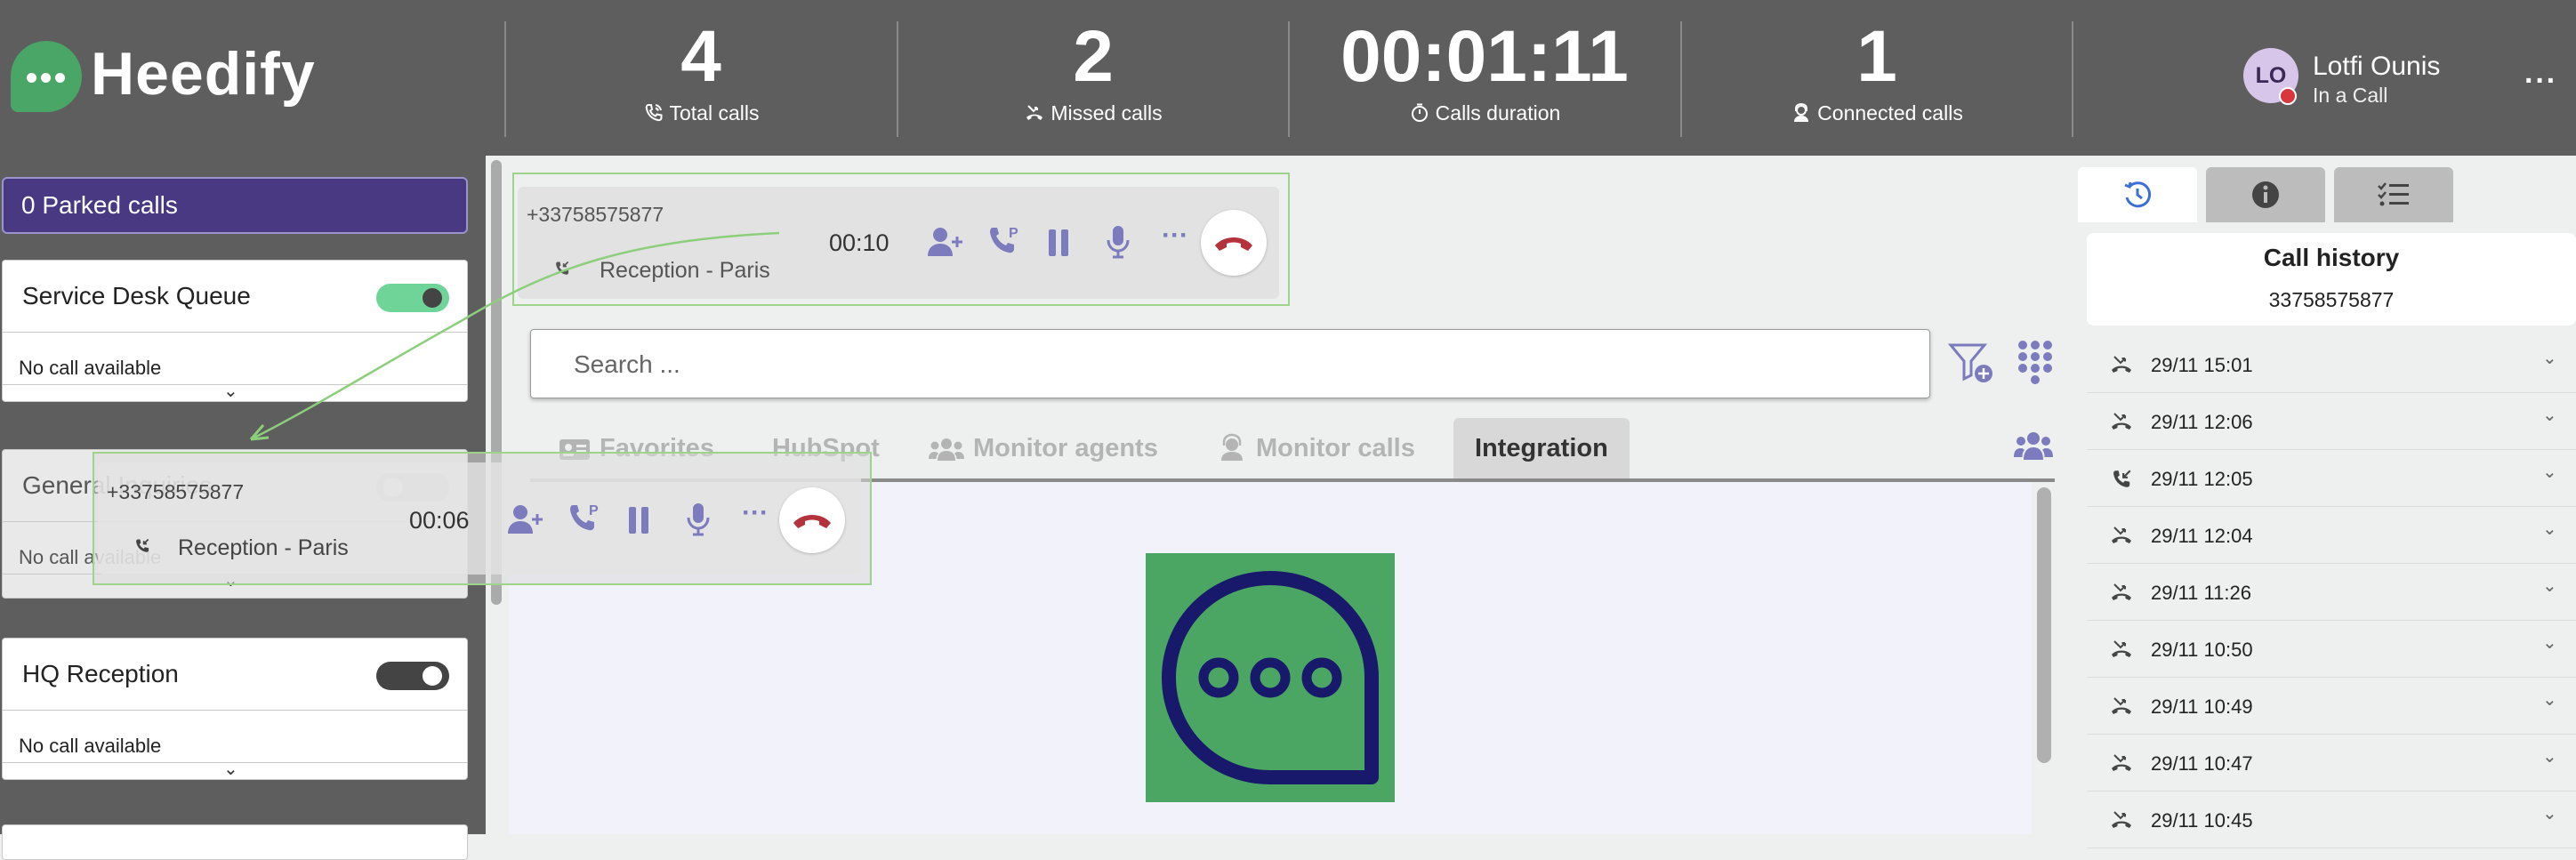 This screenshot has height=860, width=2576. What do you see at coordinates (1498, 113) in the screenshot?
I see `stat-calls-duration-label: Calls duration` at bounding box center [1498, 113].